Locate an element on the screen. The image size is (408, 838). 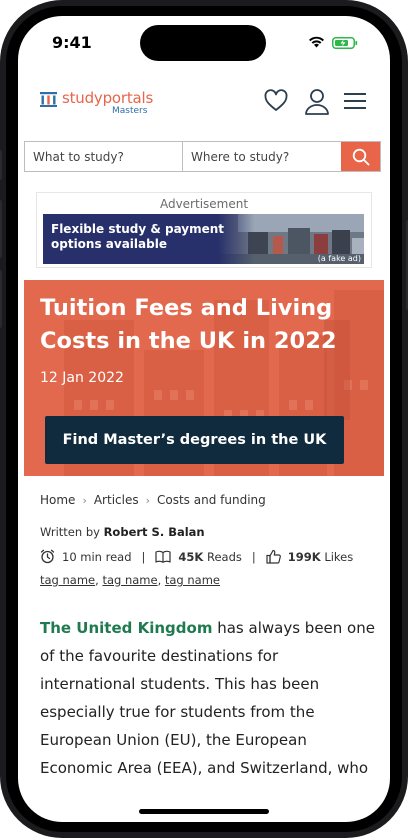
country-link: The United Kingdom is located at coordinates (126, 628).